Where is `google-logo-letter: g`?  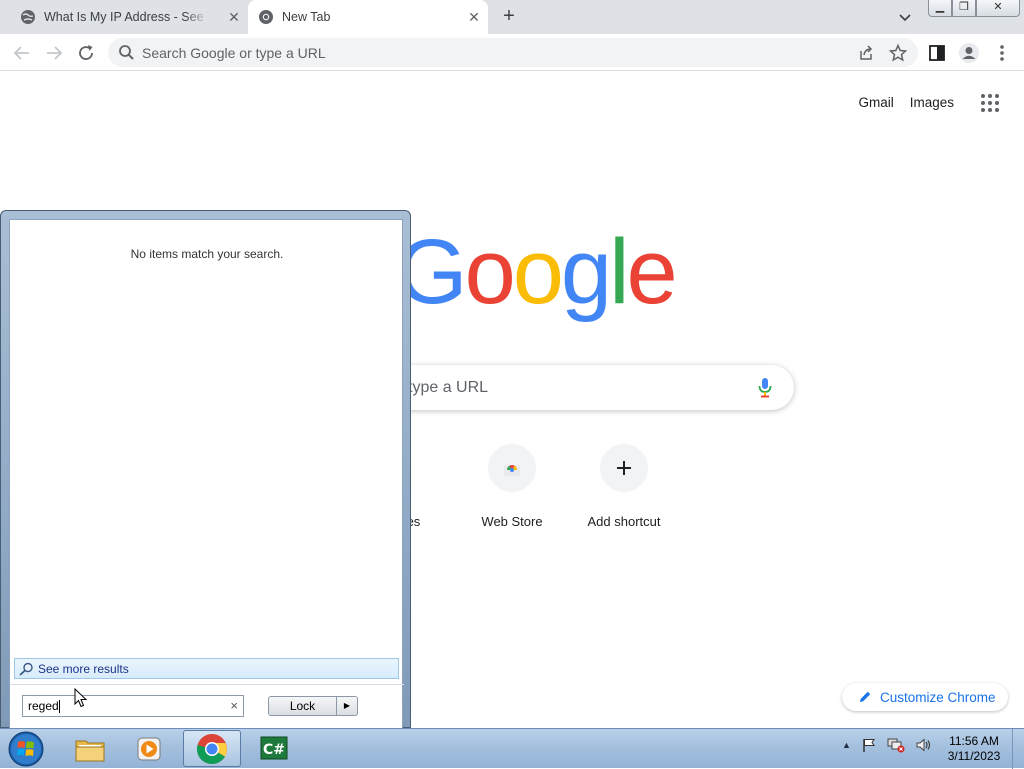
google-logo-letter: g is located at coordinates (586, 272).